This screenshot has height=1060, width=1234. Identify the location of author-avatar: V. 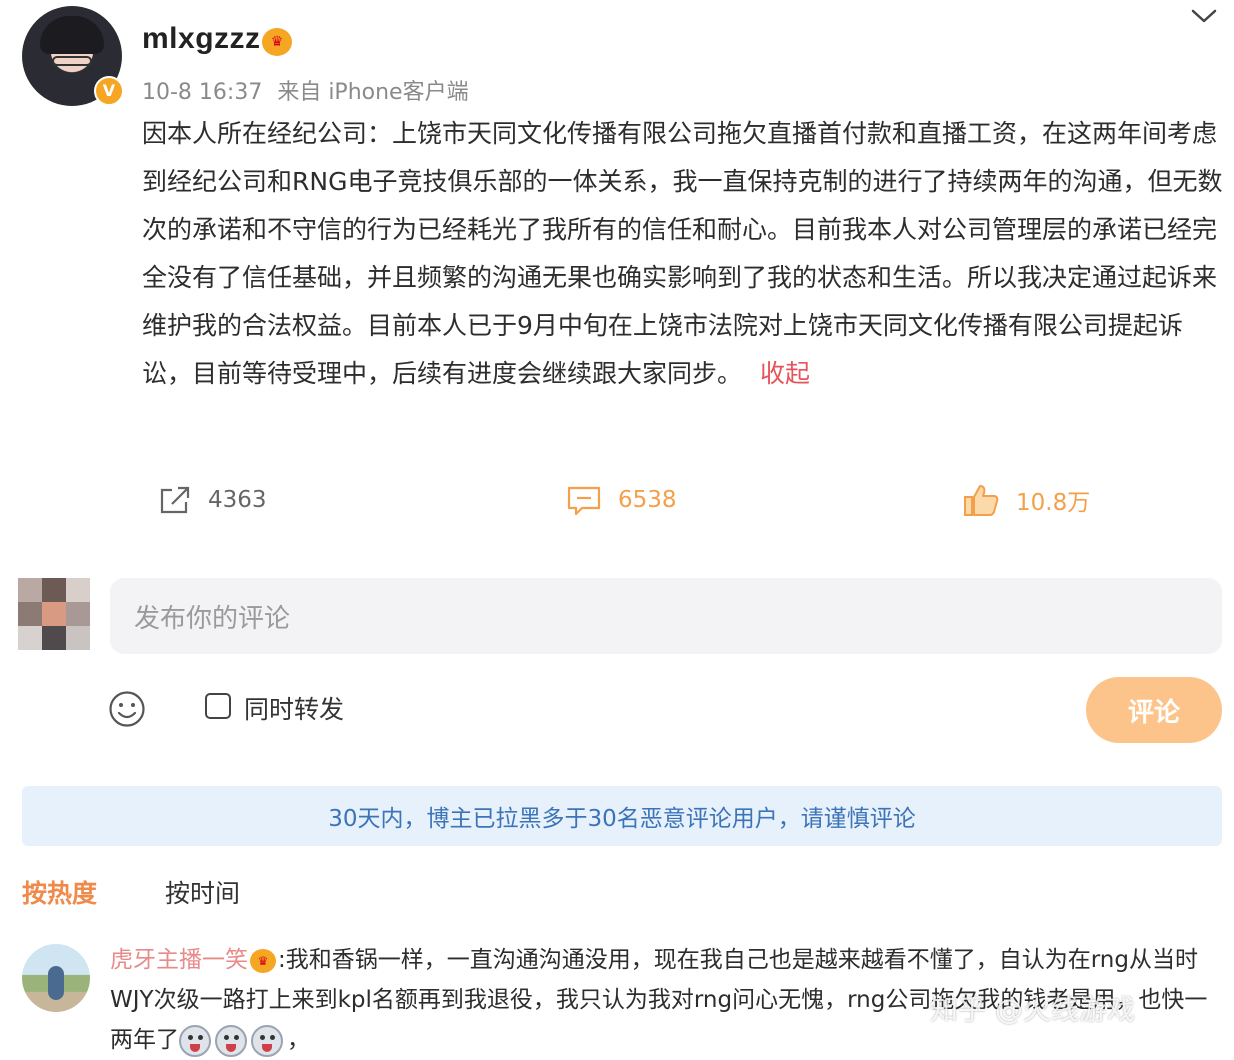
(73, 57).